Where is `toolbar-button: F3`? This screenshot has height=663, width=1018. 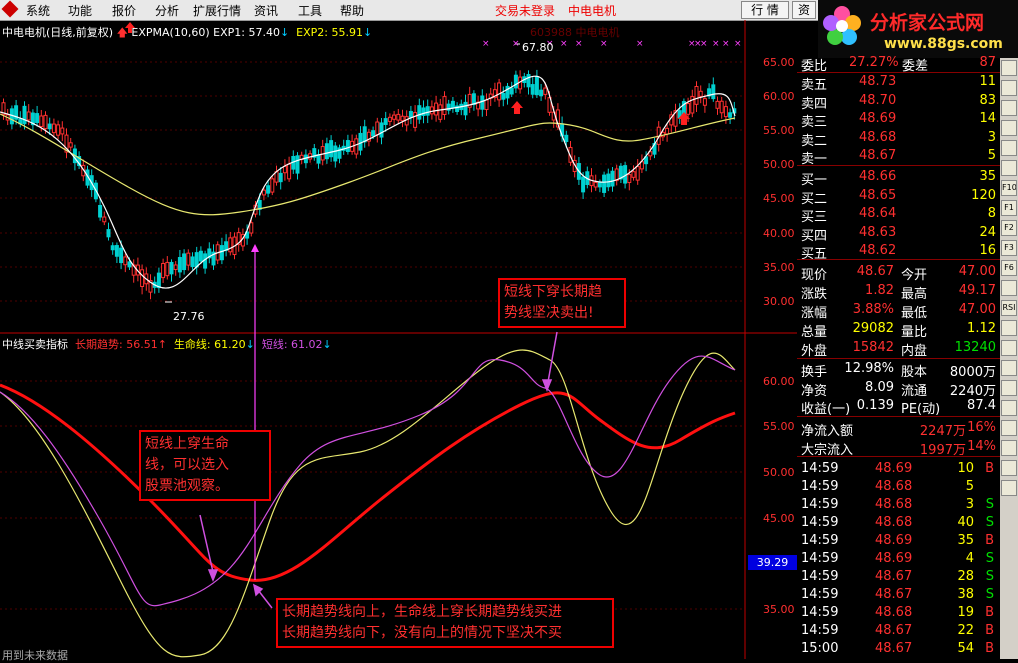 toolbar-button: F3 is located at coordinates (1009, 248).